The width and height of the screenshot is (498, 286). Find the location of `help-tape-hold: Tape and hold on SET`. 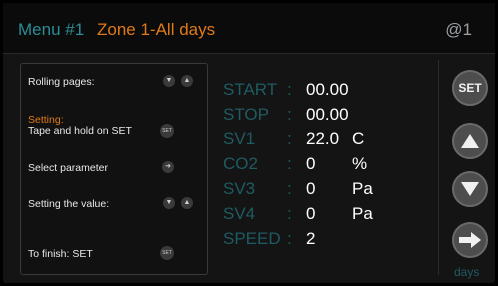

help-tape-hold: Tape and hold on SET is located at coordinates (80, 131).